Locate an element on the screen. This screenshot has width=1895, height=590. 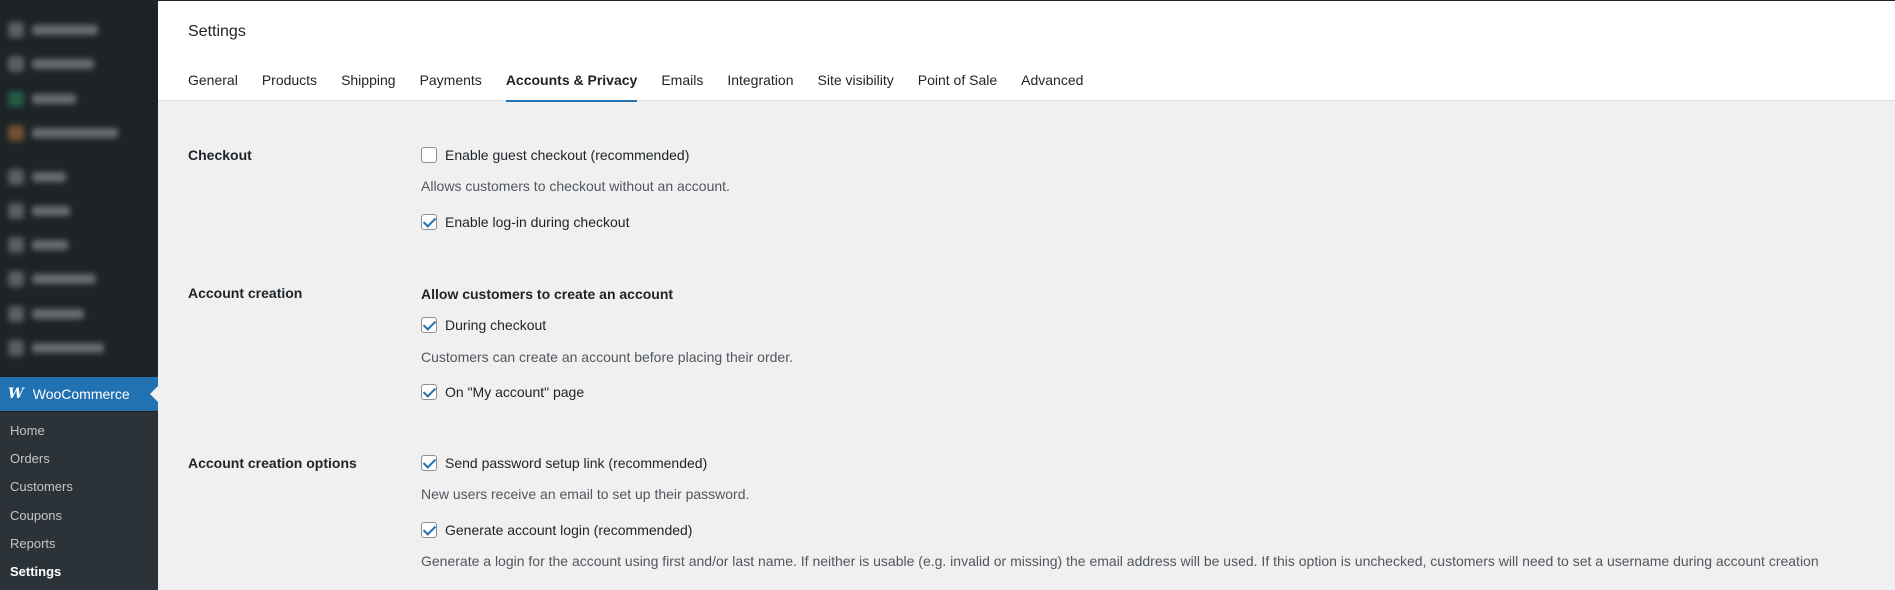
option-label: Send password setup link (recommended) is located at coordinates (576, 463).